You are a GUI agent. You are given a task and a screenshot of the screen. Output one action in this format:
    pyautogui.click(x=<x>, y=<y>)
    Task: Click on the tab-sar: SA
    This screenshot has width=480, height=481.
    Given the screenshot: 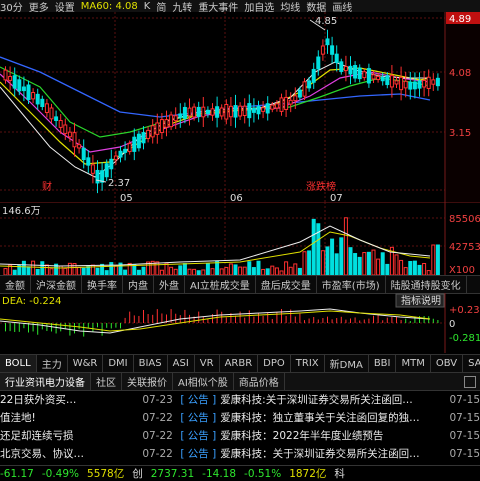 What is the action you would take?
    pyautogui.click(x=471, y=363)
    